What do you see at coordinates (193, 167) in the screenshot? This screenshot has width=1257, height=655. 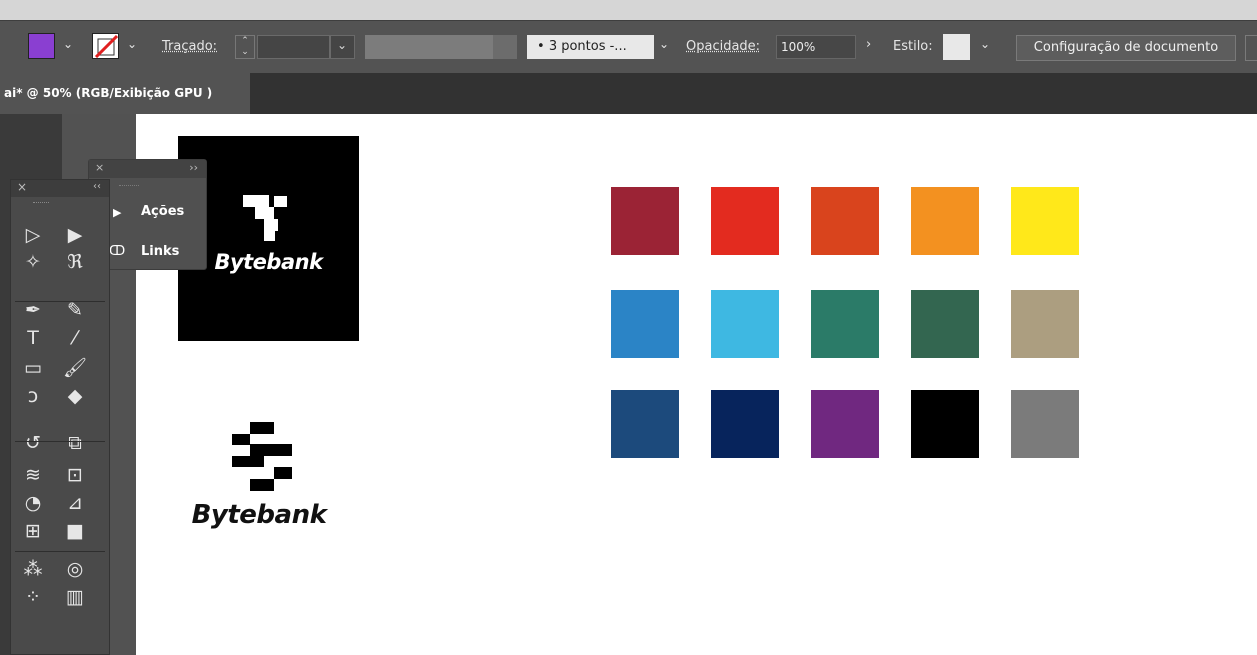 I see `expand-icon: ››` at bounding box center [193, 167].